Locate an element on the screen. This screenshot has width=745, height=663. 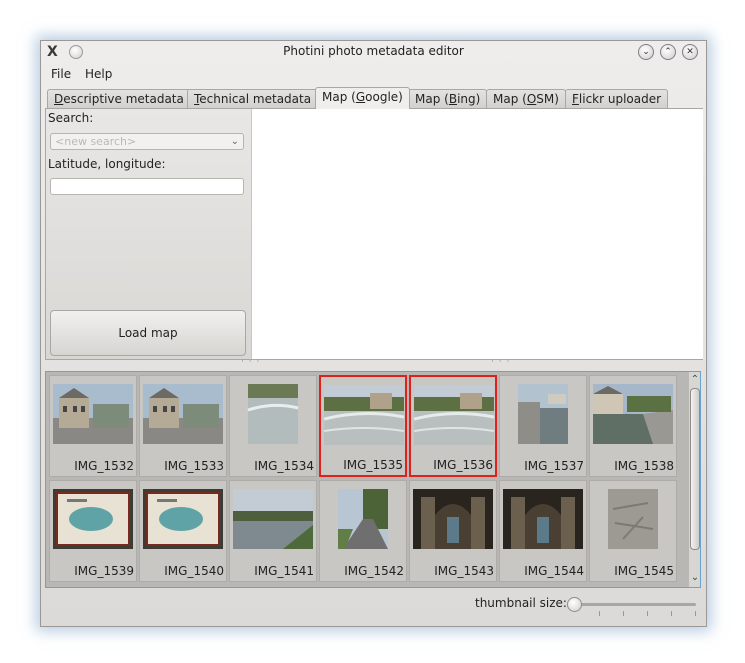
thumbnail-label: IMG_1545 is located at coordinates (644, 571).